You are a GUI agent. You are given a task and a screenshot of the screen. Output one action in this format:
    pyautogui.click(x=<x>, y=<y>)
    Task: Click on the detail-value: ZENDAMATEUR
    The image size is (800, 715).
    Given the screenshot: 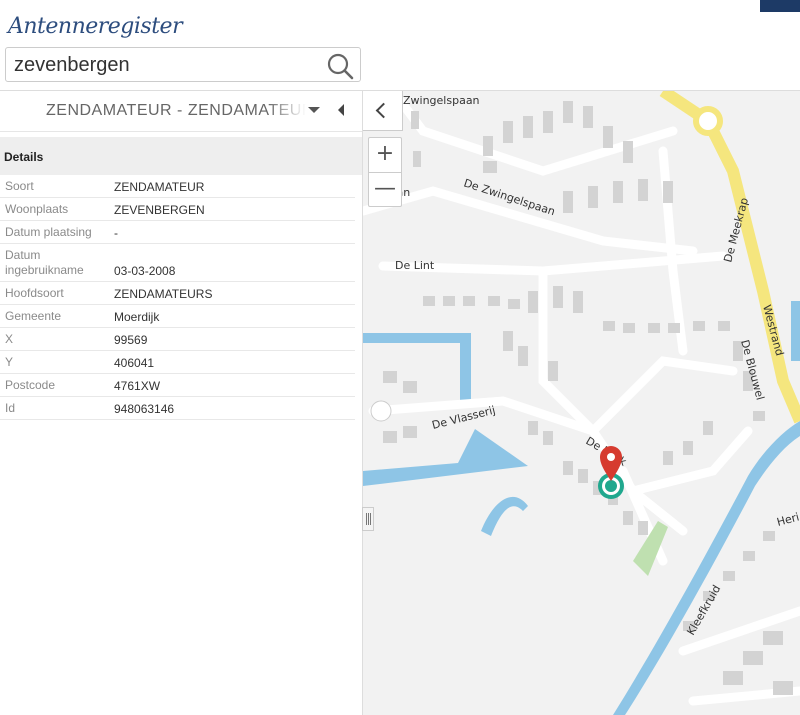 What is the action you would take?
    pyautogui.click(x=232, y=186)
    